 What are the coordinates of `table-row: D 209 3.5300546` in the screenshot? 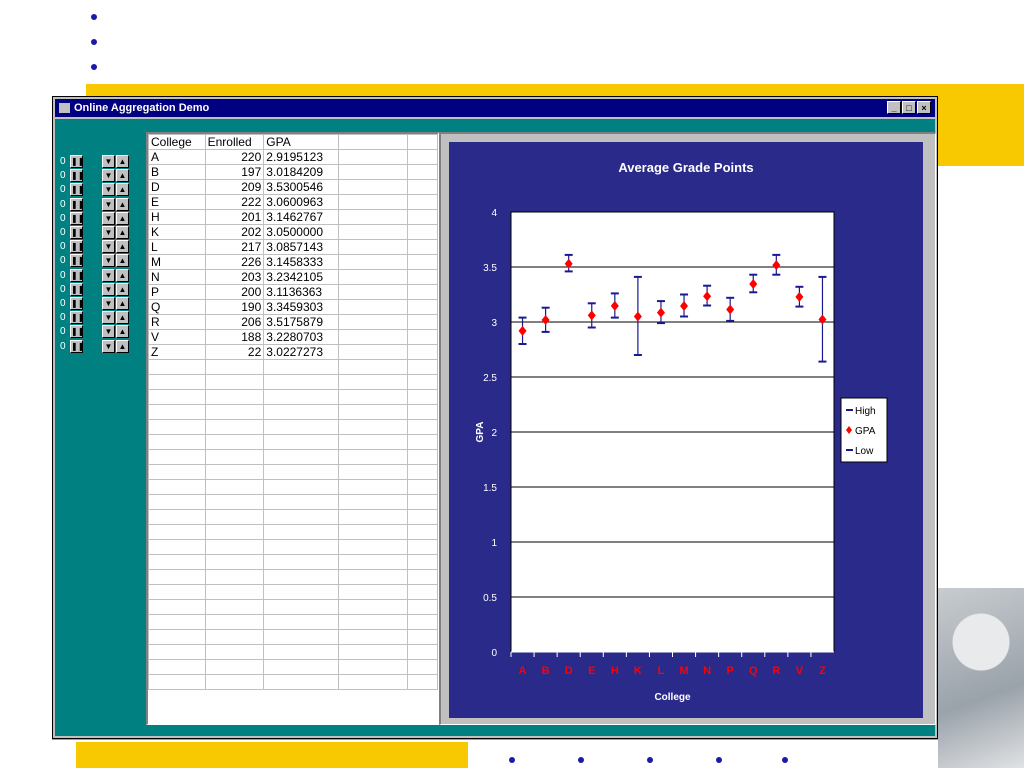 It's located at (293, 187).